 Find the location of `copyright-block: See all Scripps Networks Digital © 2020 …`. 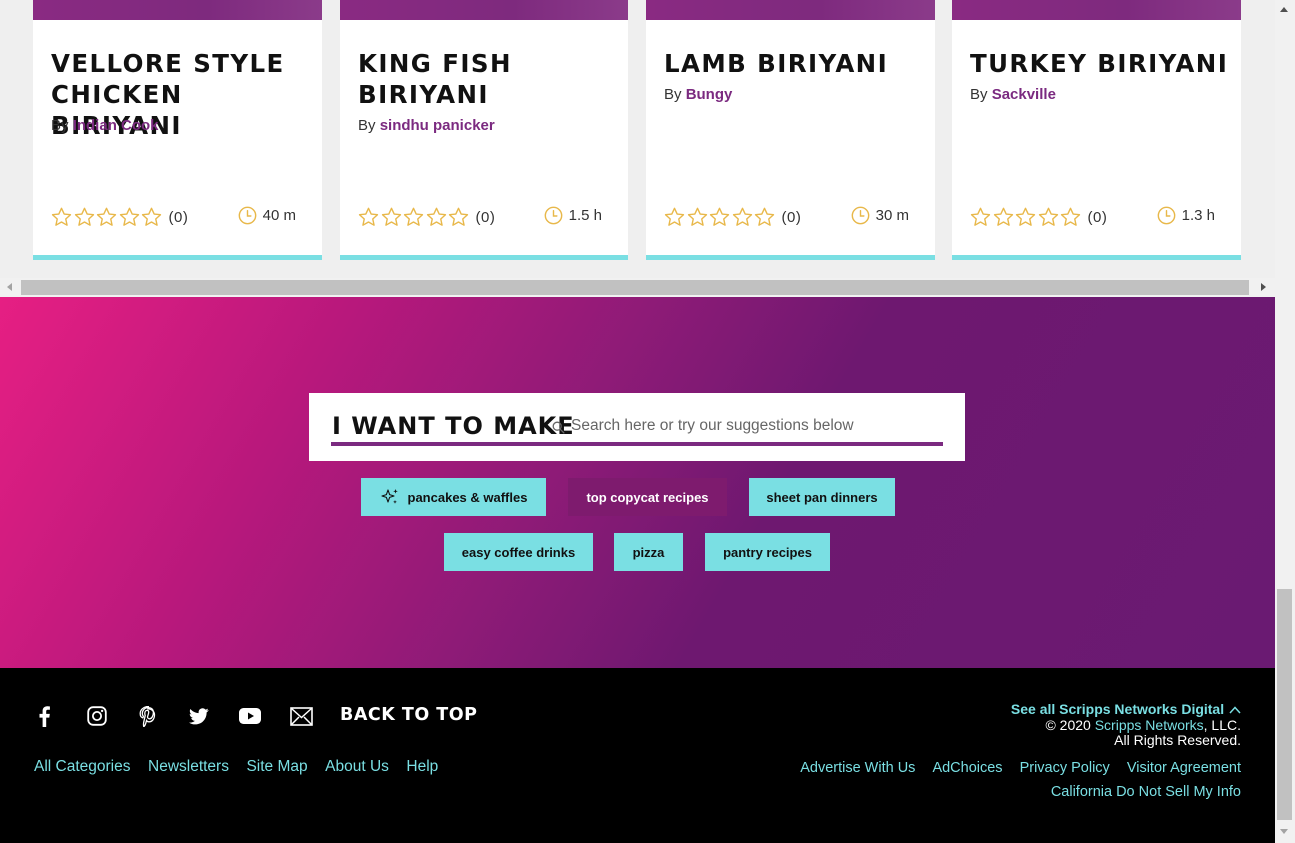

copyright-block: See all Scripps Networks Digital © 2020 … is located at coordinates (1126, 725).